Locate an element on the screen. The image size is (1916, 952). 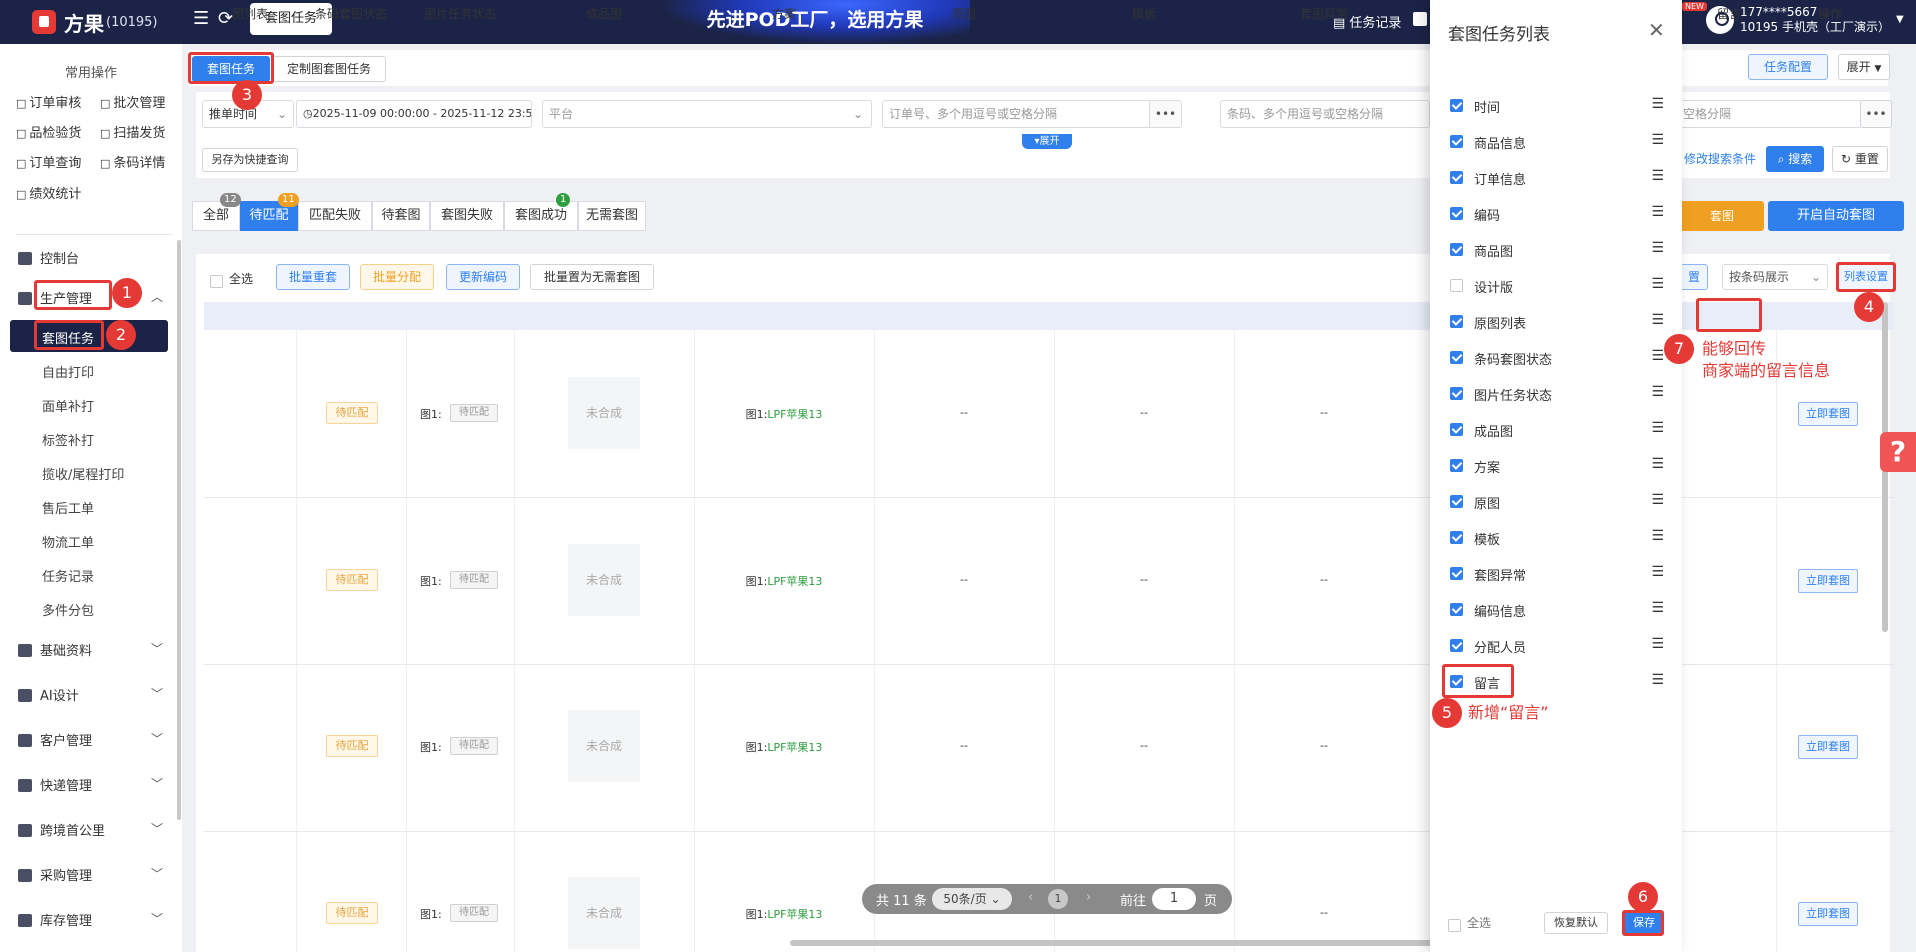
sidebar-item-customer: 客户管理 ﹀ is located at coordinates (90, 739).